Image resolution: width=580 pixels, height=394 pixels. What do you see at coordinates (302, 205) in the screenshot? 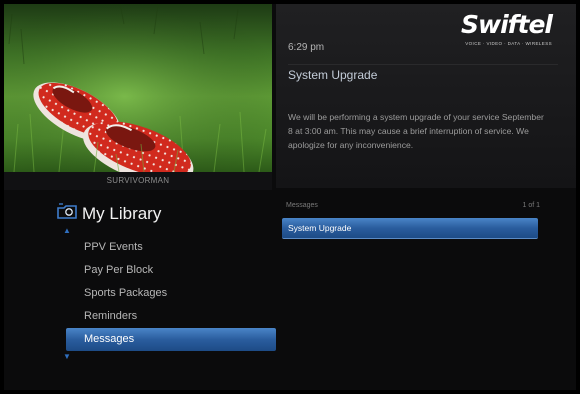
I see `messages-list-label: Messages` at bounding box center [302, 205].